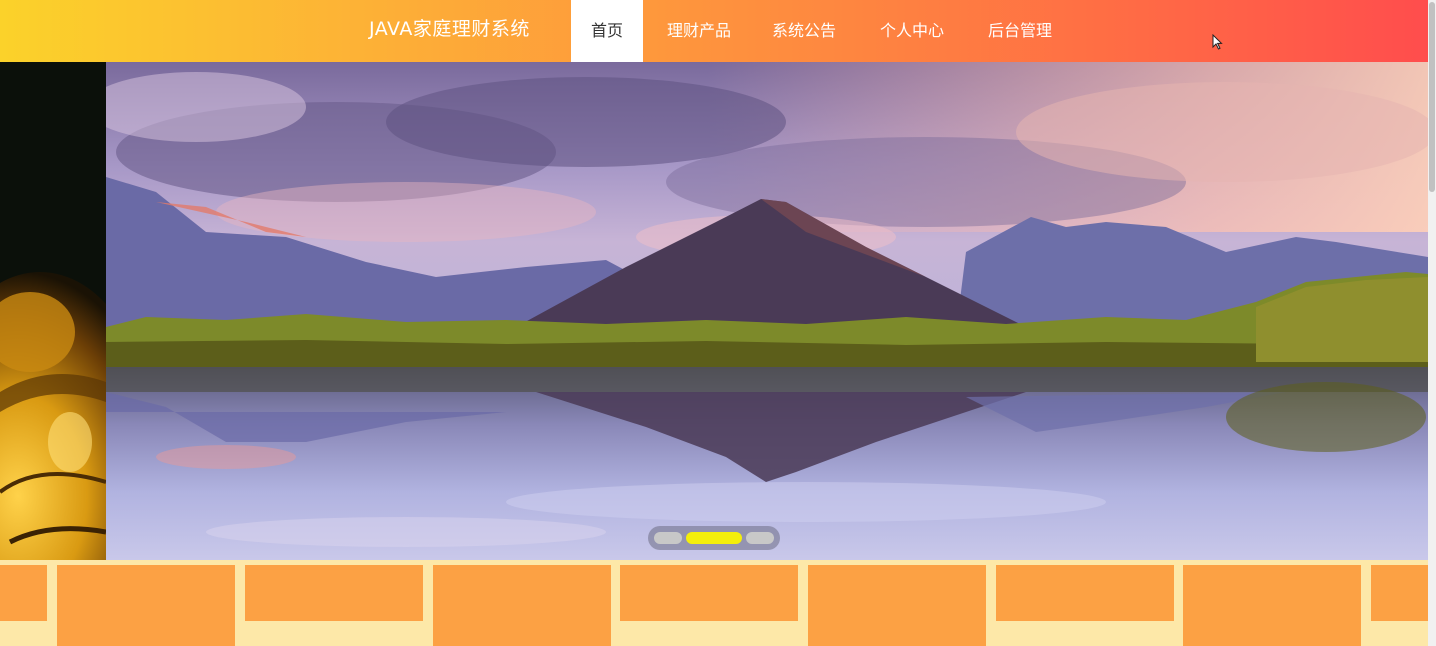  Describe the element at coordinates (449, 29) in the screenshot. I see `site-title: JAVA家庭理财系统` at that location.